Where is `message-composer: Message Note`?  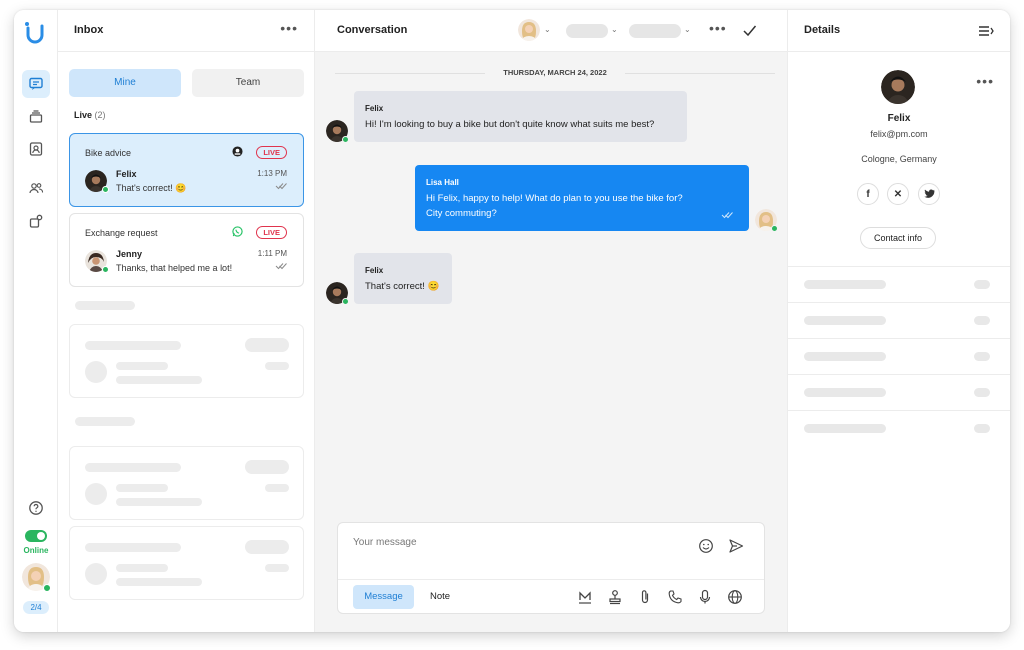 message-composer: Message Note is located at coordinates (551, 568).